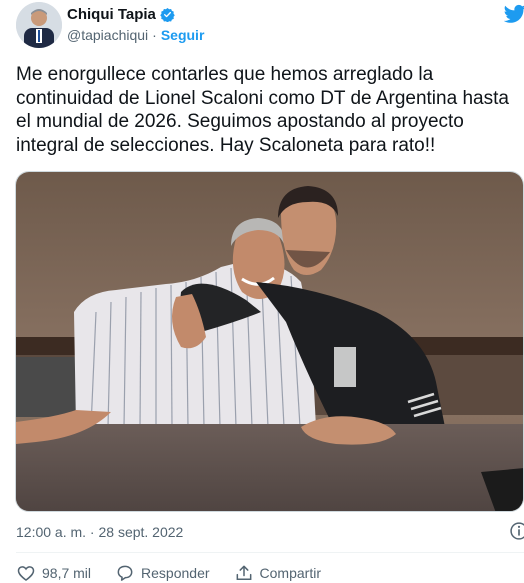 The image size is (524, 583). Describe the element at coordinates (99, 532) in the screenshot. I see `tweet-timestamp: 12:00 a. m. · 28 sept. 2022` at that location.